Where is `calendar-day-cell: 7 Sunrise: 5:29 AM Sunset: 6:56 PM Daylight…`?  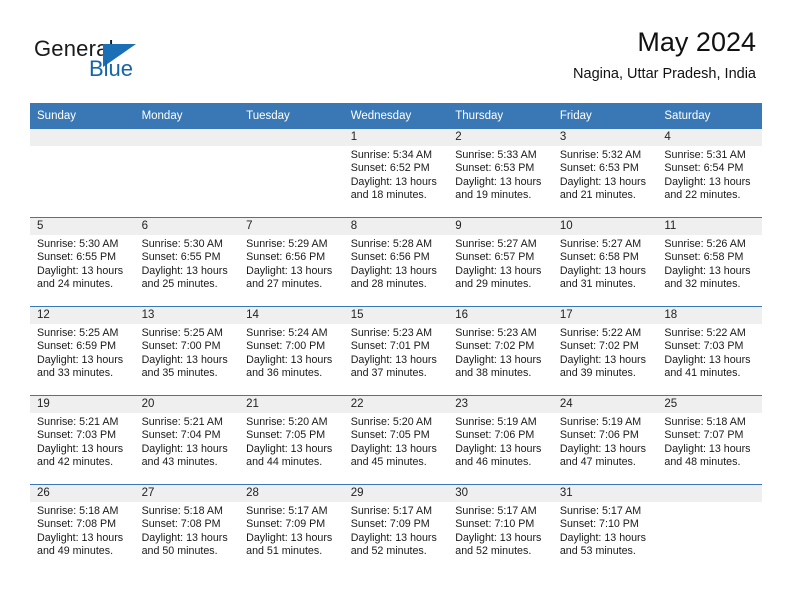 calendar-day-cell: 7 Sunrise: 5:29 AM Sunset: 6:56 PM Daylight… is located at coordinates (291, 262).